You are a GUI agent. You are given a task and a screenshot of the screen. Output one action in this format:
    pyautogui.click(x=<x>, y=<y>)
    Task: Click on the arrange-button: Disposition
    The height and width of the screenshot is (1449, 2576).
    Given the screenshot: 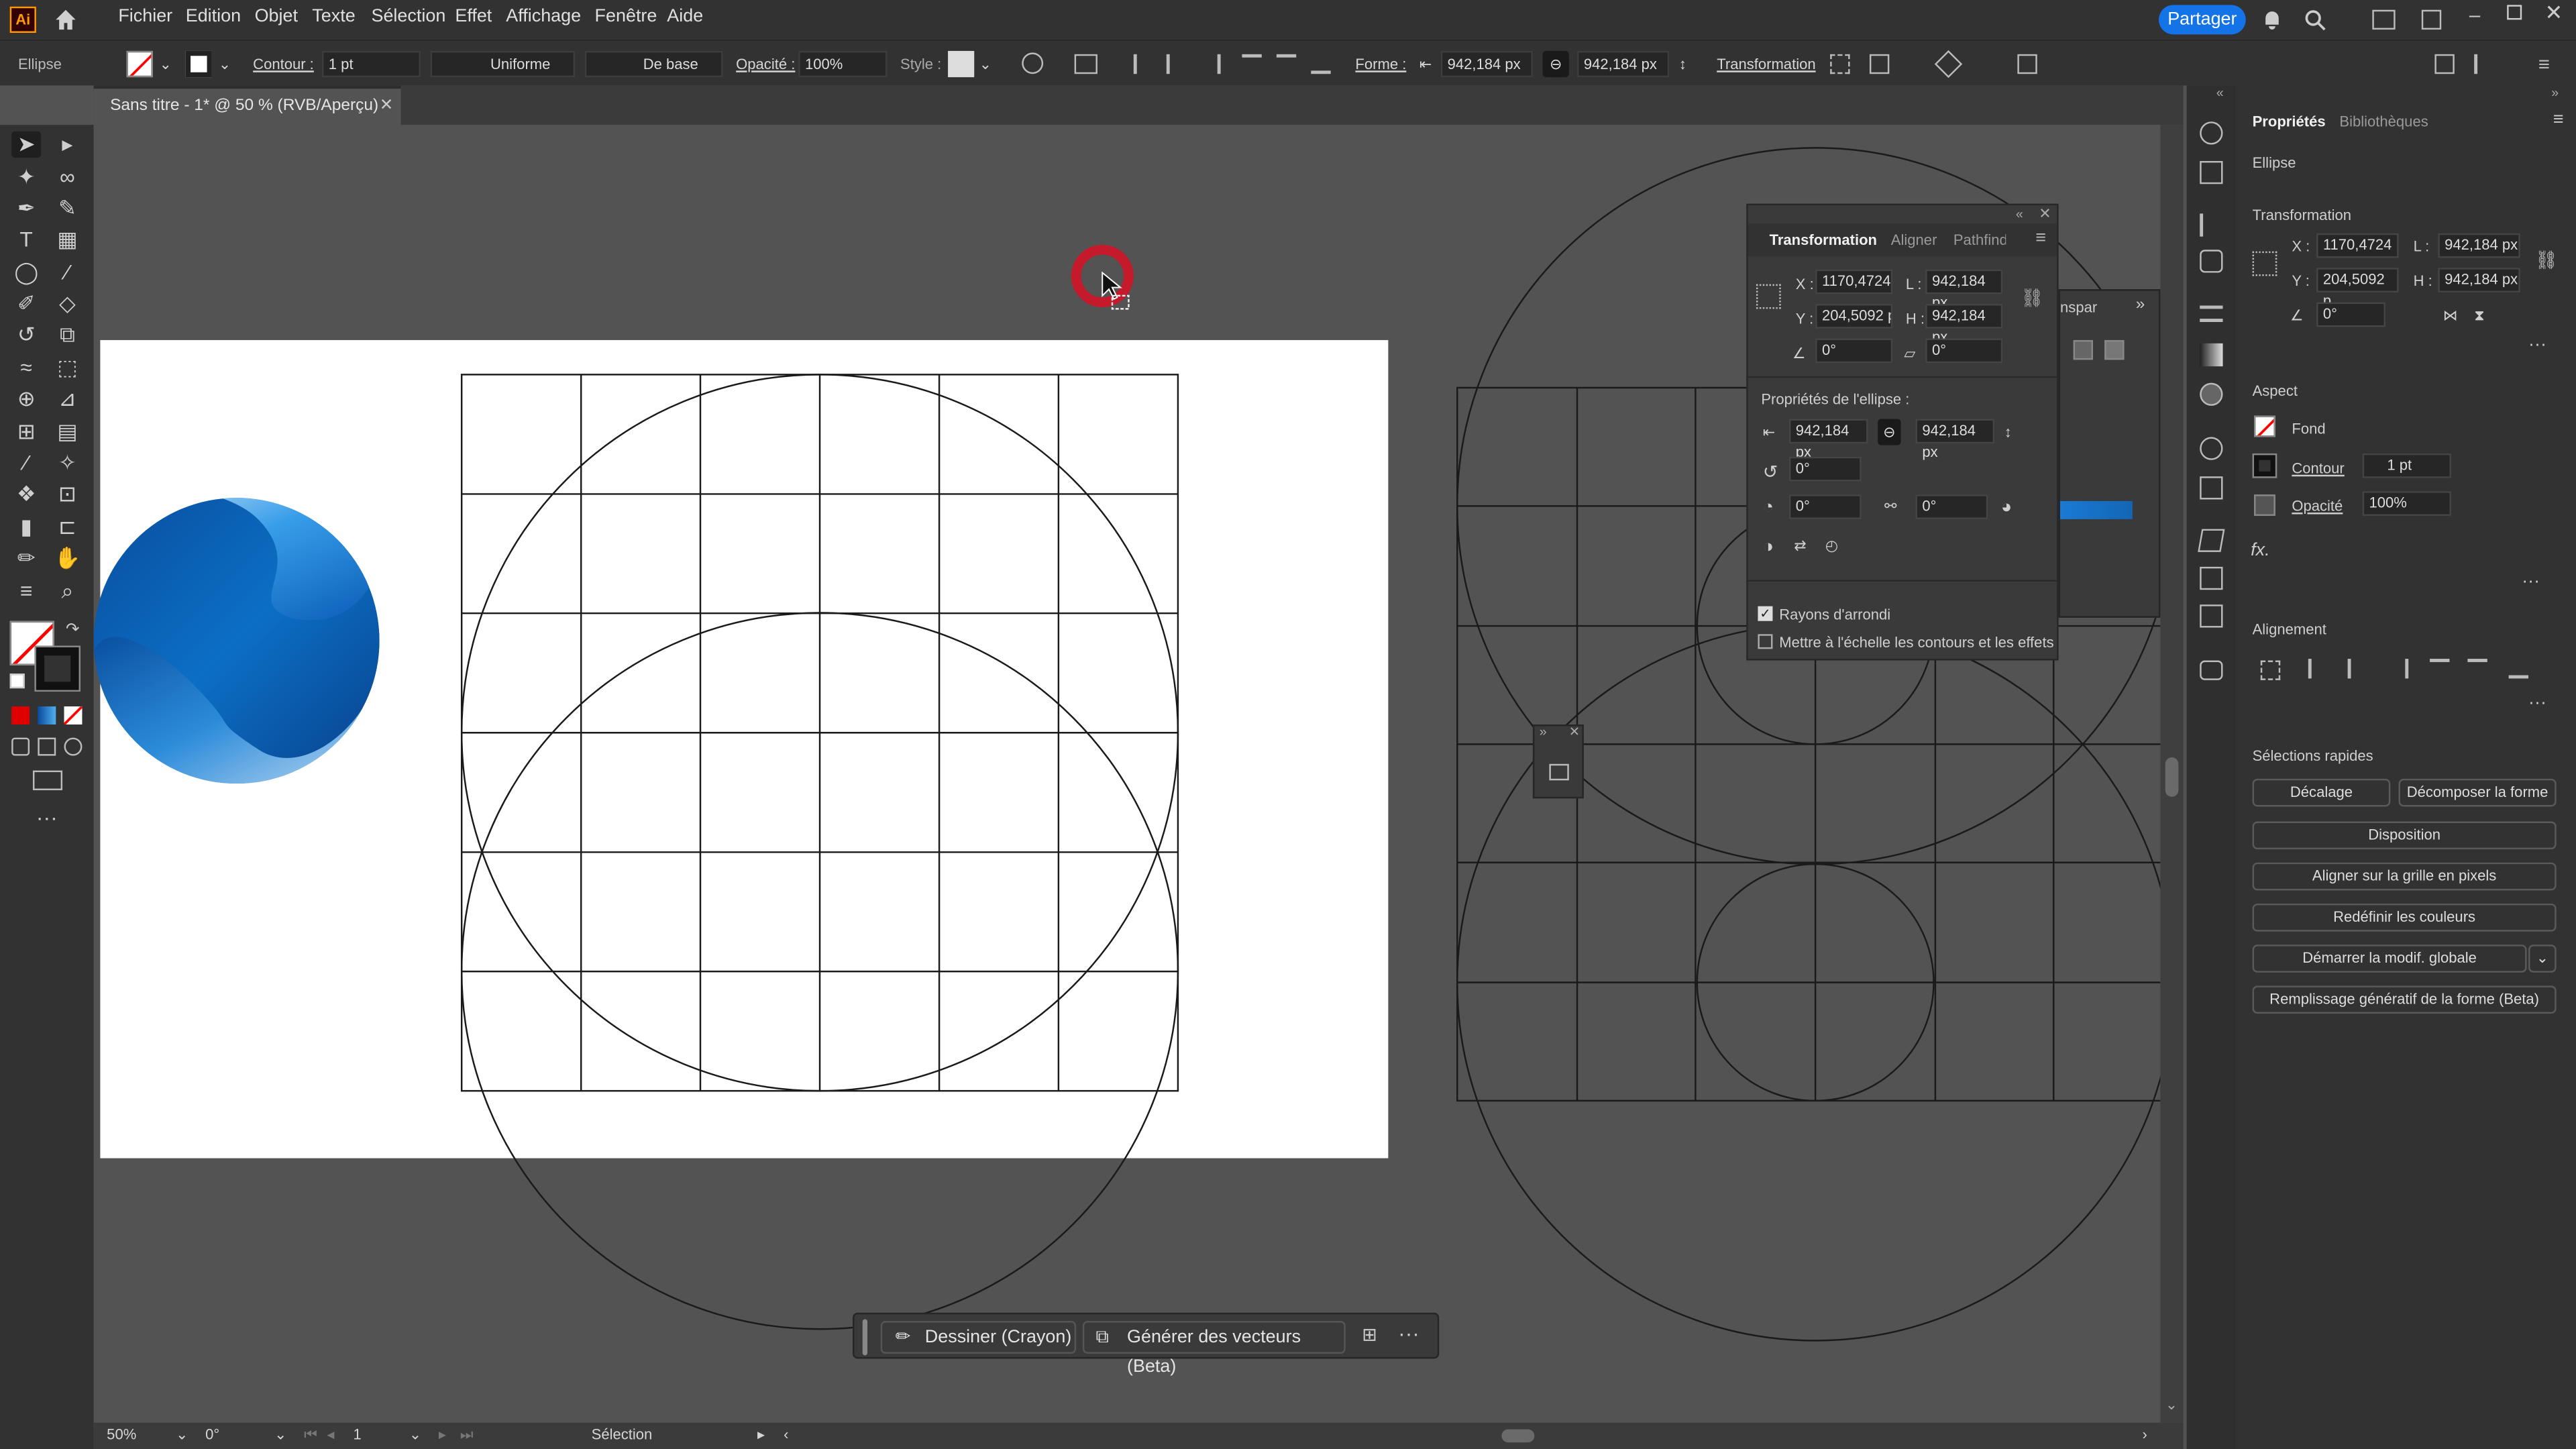 What is the action you would take?
    pyautogui.click(x=2404, y=835)
    